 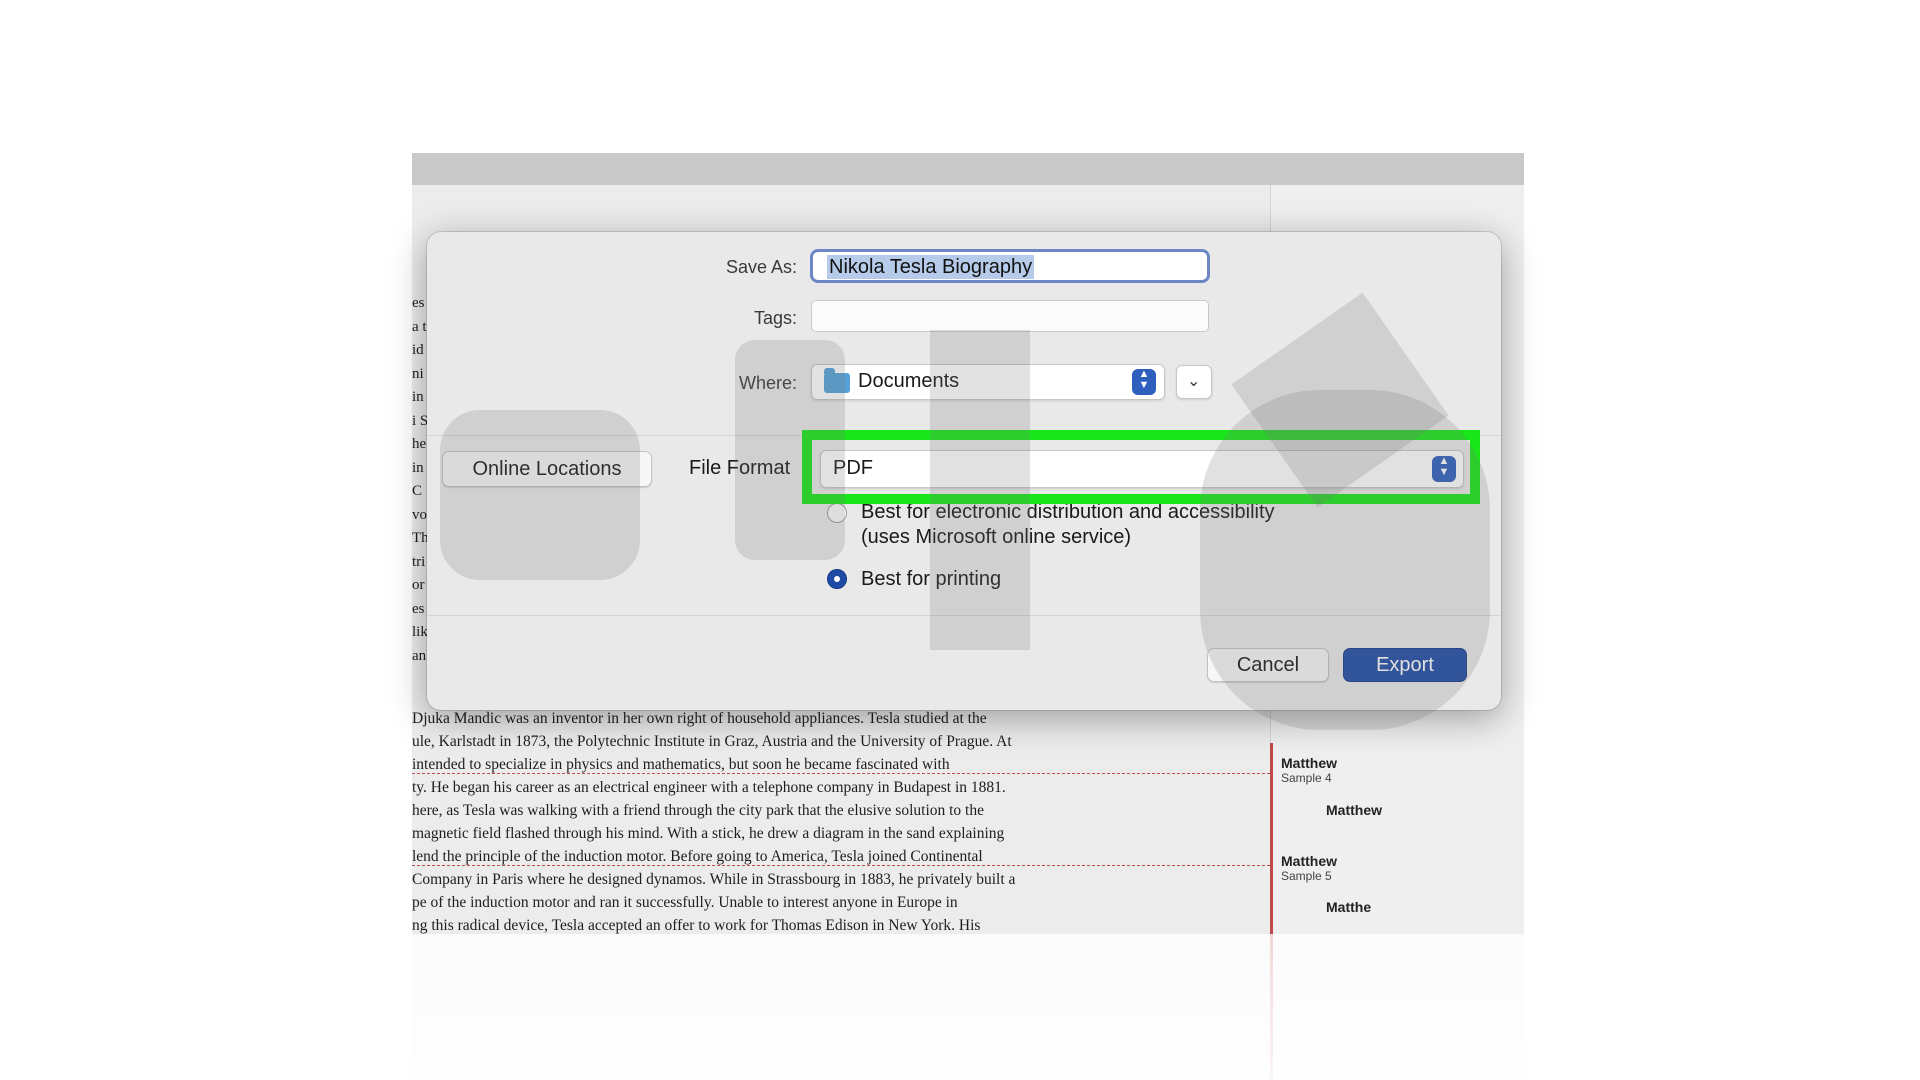 I want to click on comment-card: Matthew Sample 4, so click(x=1309, y=770).